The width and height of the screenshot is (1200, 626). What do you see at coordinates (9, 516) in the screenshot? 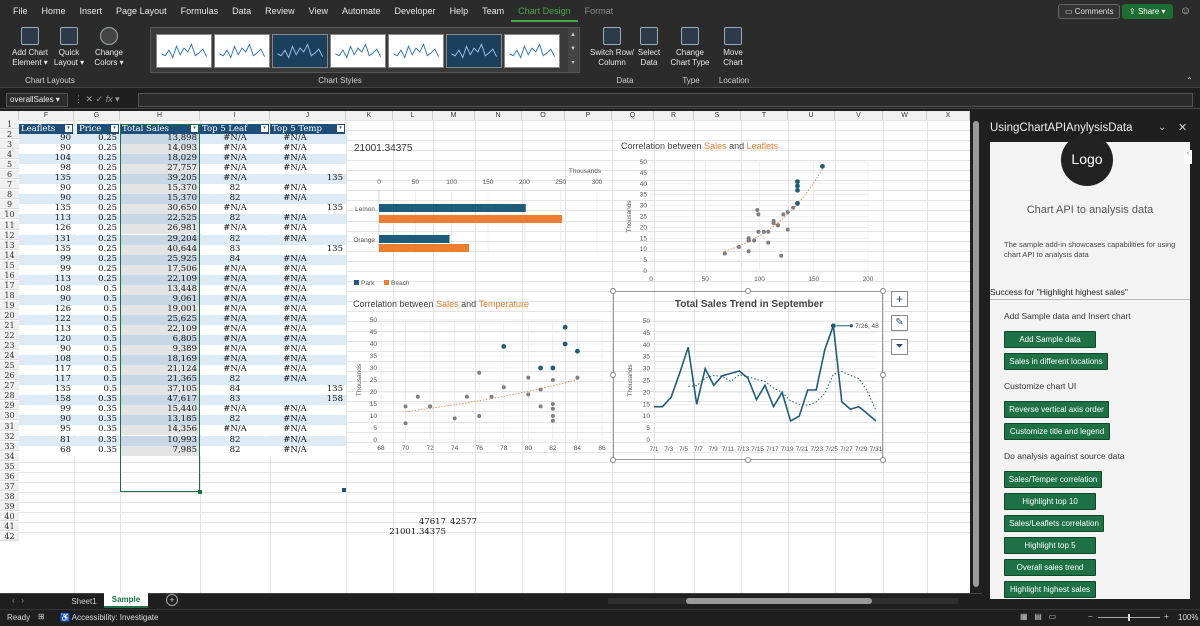
I see `row-header: 40` at bounding box center [9, 516].